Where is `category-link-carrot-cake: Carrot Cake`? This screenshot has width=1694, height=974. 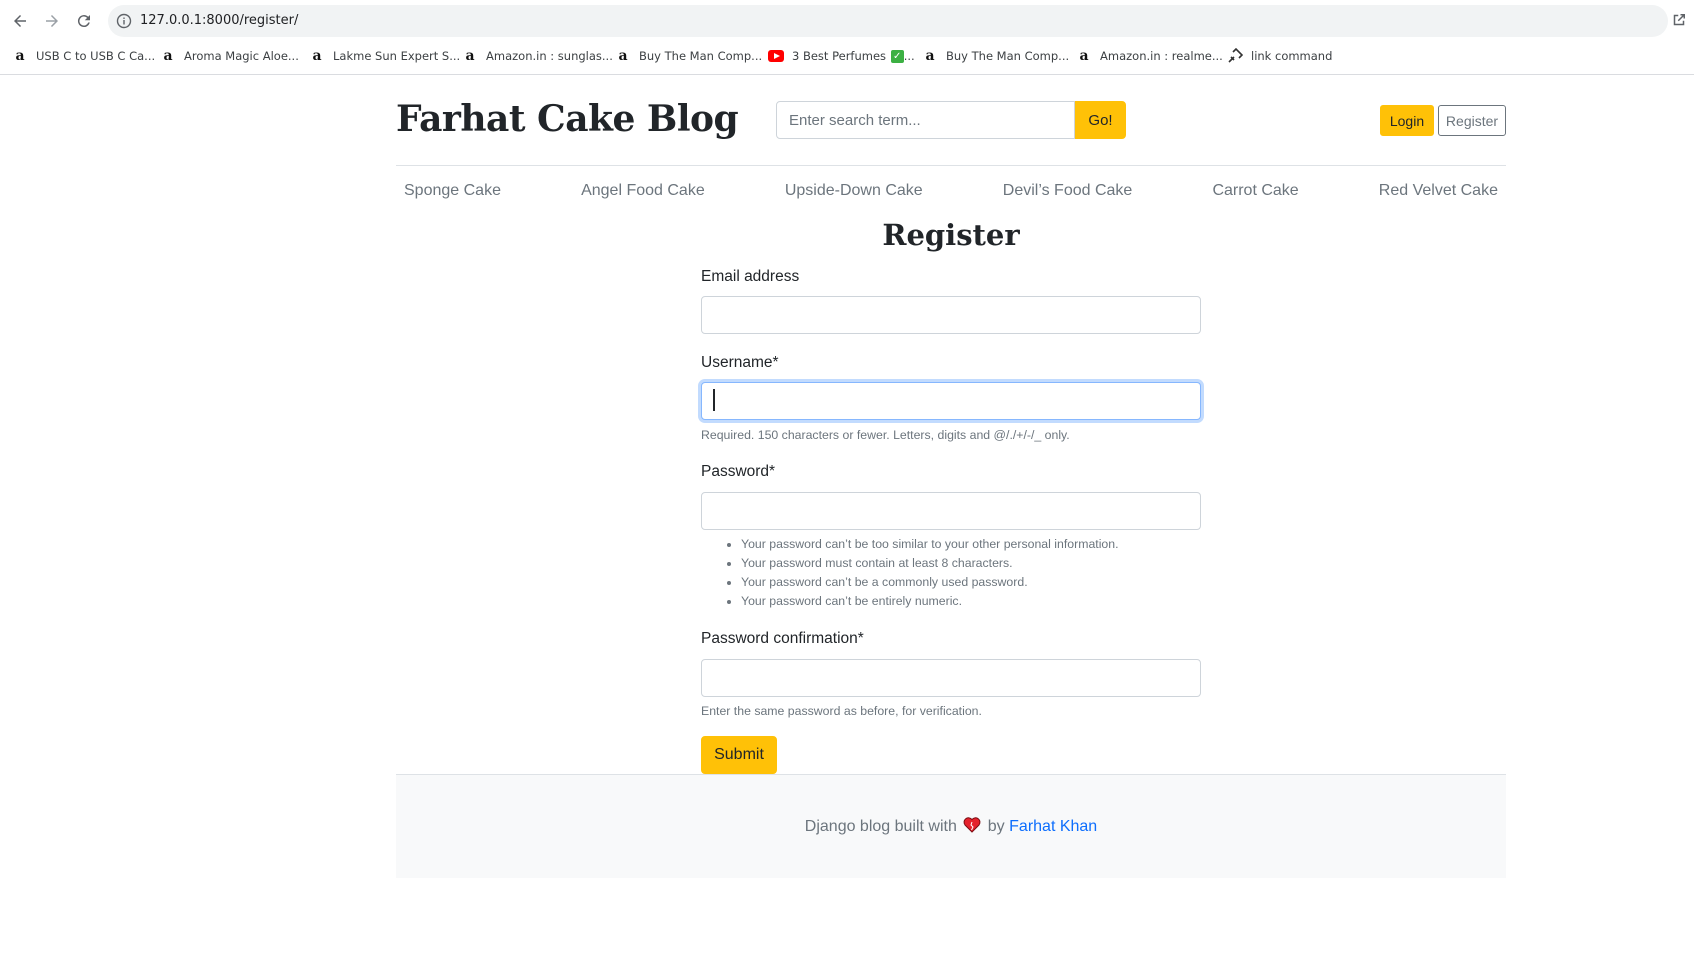 category-link-carrot-cake: Carrot Cake is located at coordinates (1255, 191).